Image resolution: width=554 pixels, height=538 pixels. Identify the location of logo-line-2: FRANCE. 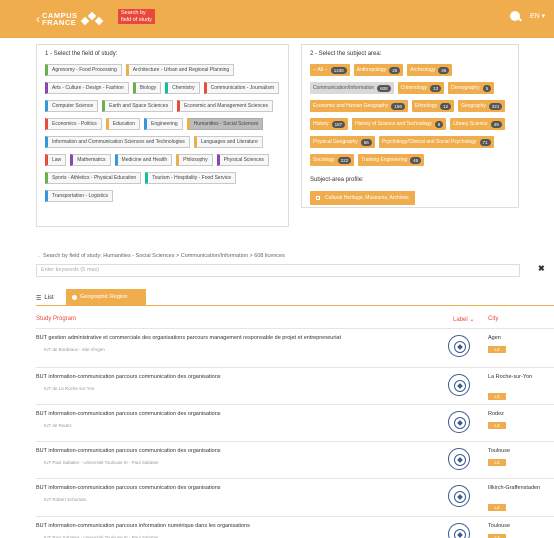
(59, 22).